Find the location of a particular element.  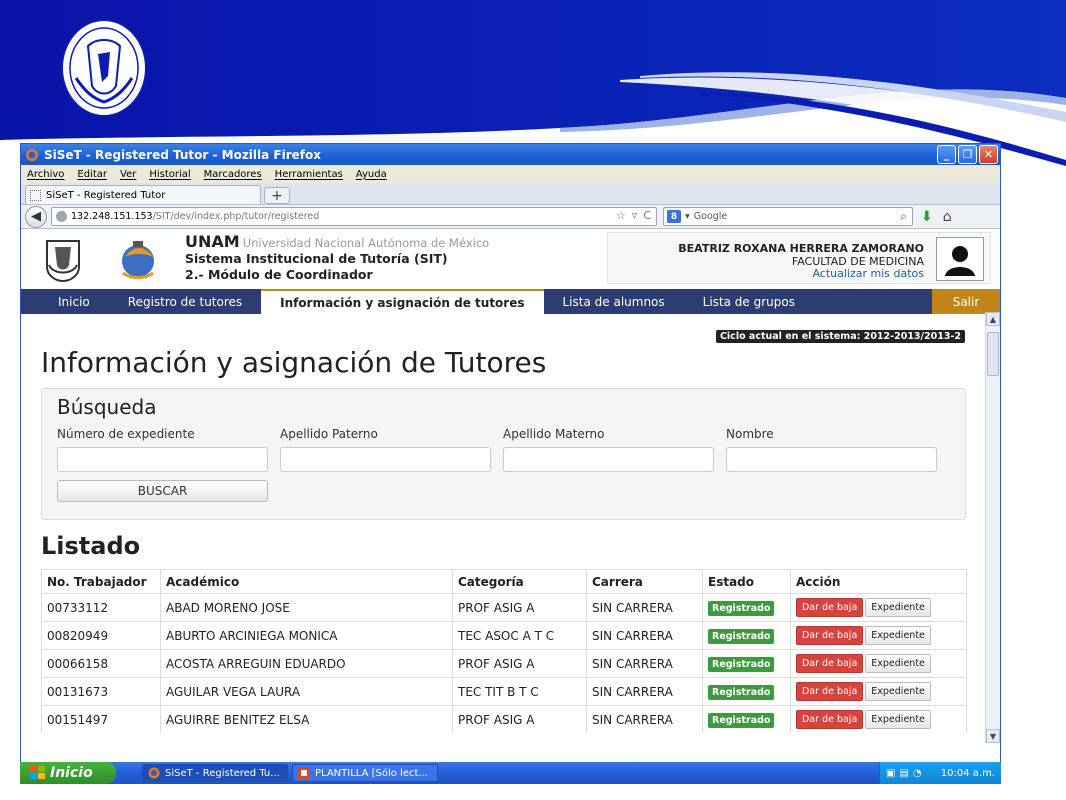

restore-icon: ❐ is located at coordinates (967, 154).